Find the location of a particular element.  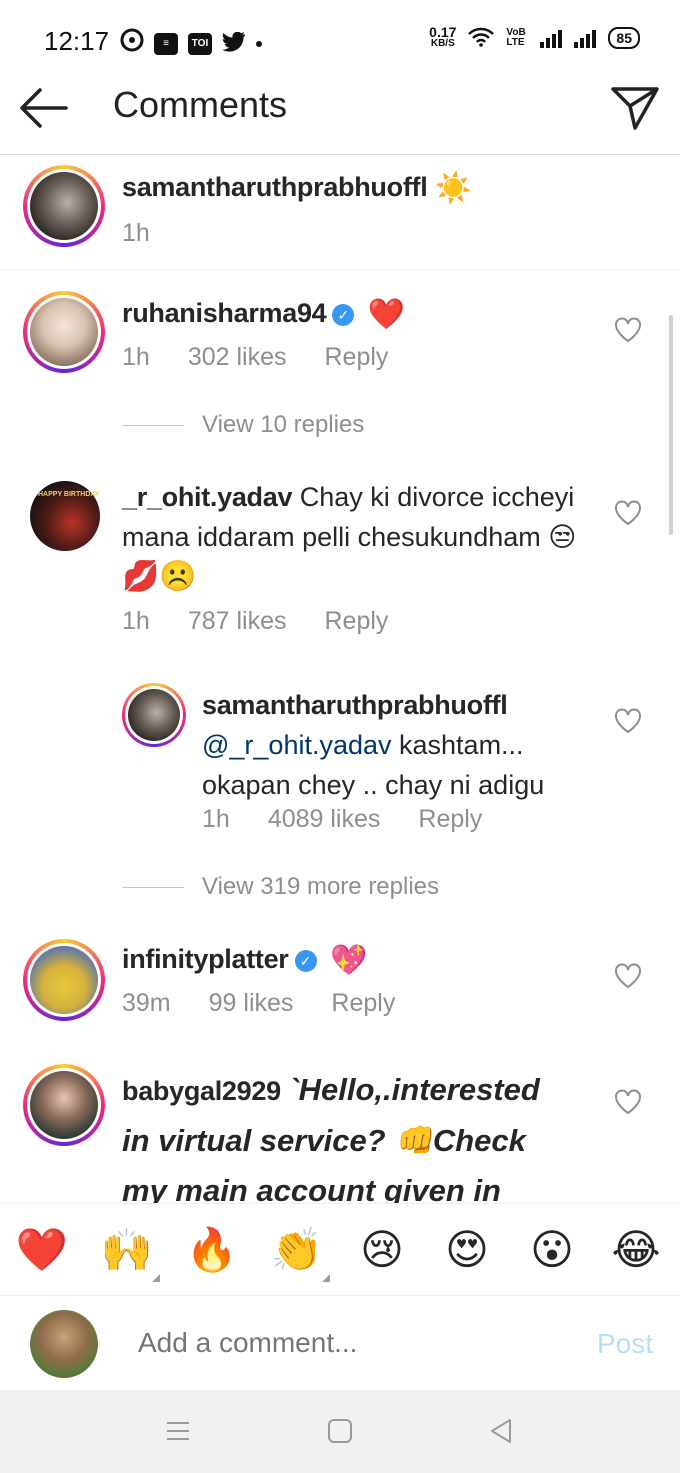

status-time: 12:17 is located at coordinates (77, 41).